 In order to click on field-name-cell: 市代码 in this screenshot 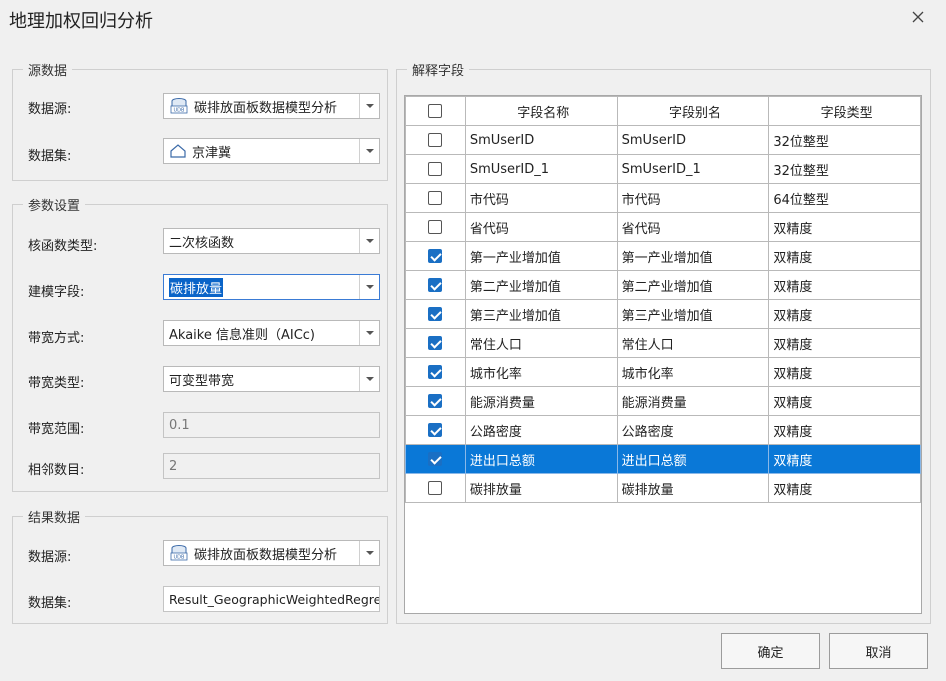, I will do `click(541, 198)`.